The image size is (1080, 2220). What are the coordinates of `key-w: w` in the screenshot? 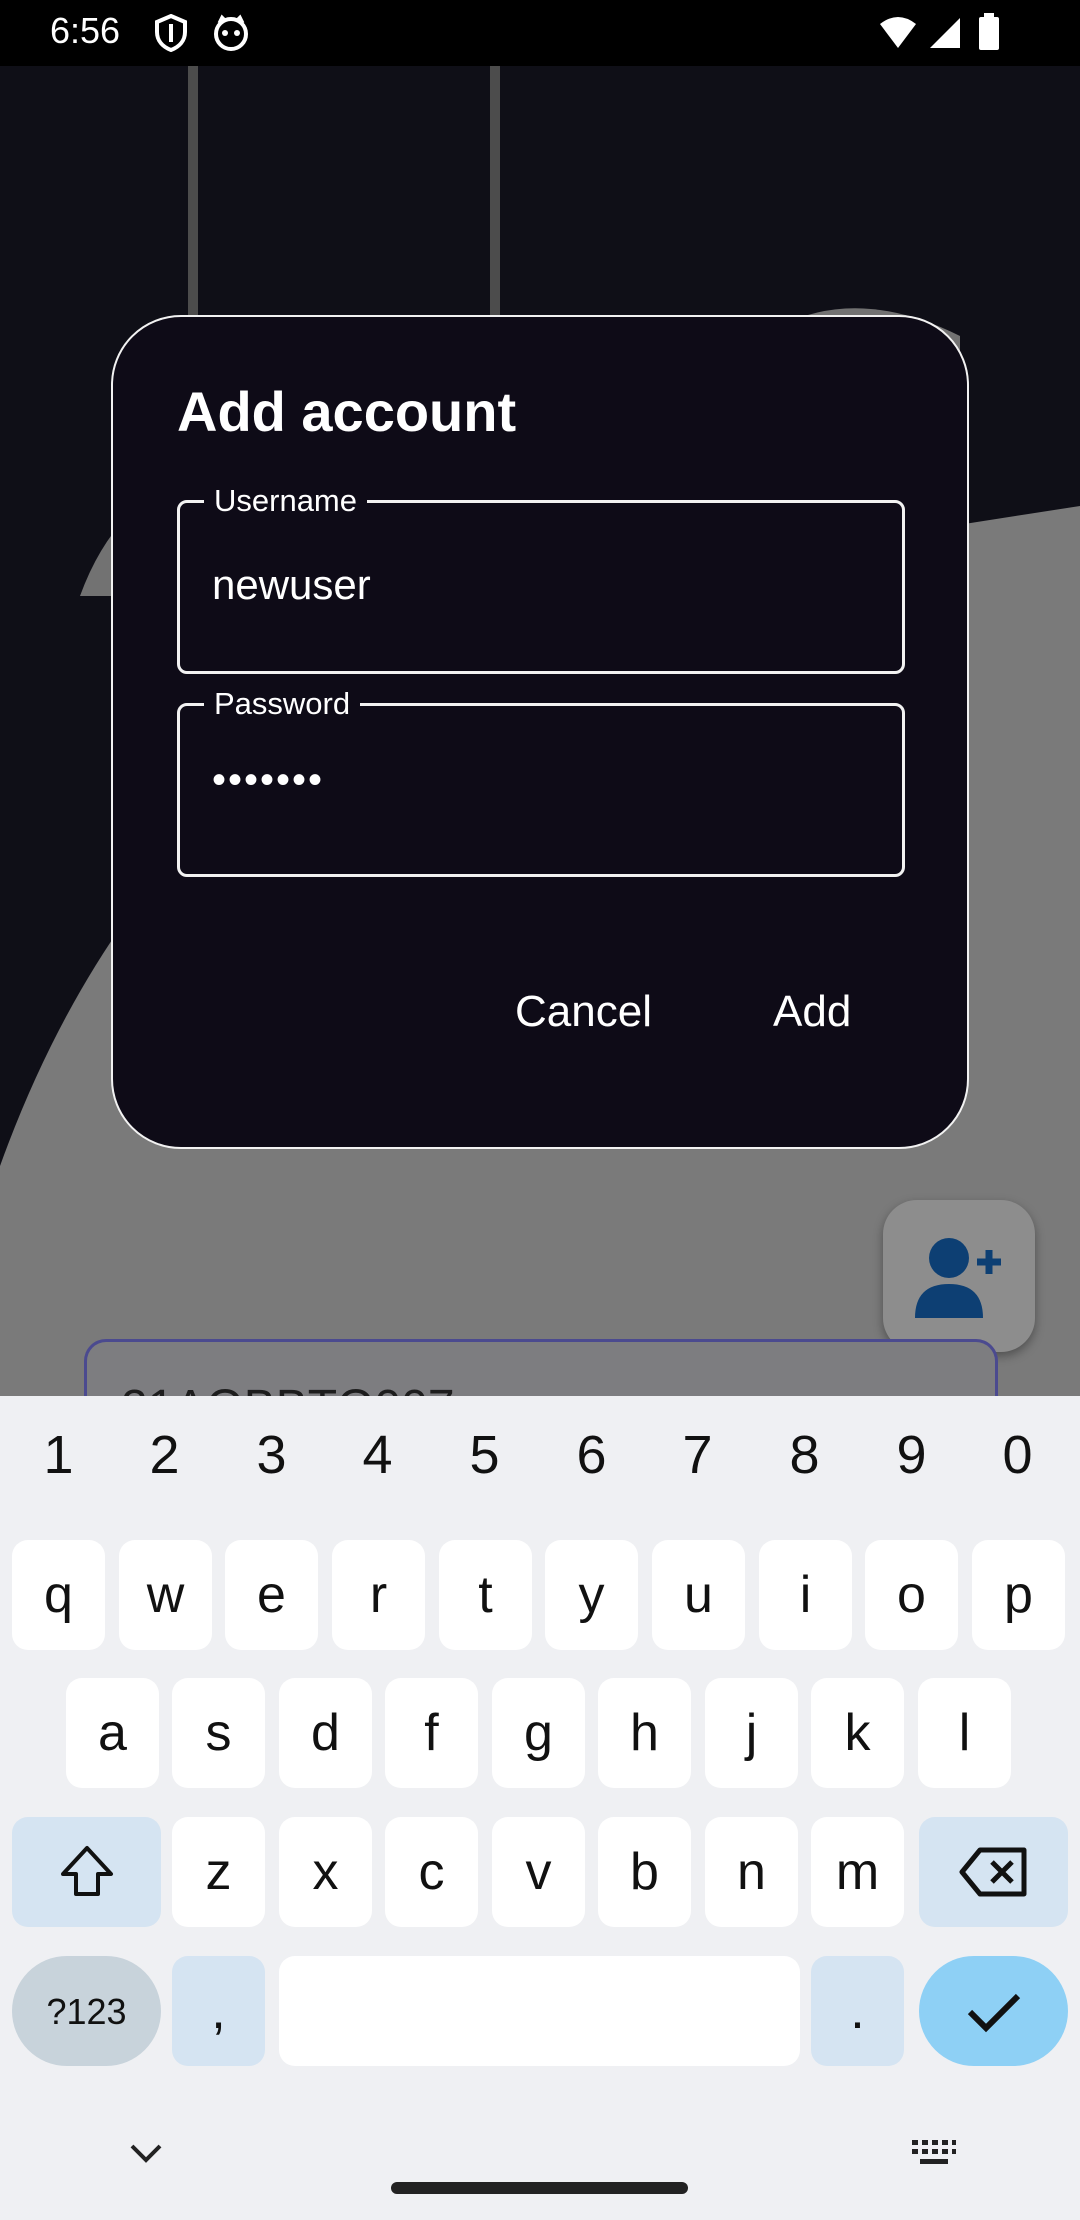 It's located at (165, 1595).